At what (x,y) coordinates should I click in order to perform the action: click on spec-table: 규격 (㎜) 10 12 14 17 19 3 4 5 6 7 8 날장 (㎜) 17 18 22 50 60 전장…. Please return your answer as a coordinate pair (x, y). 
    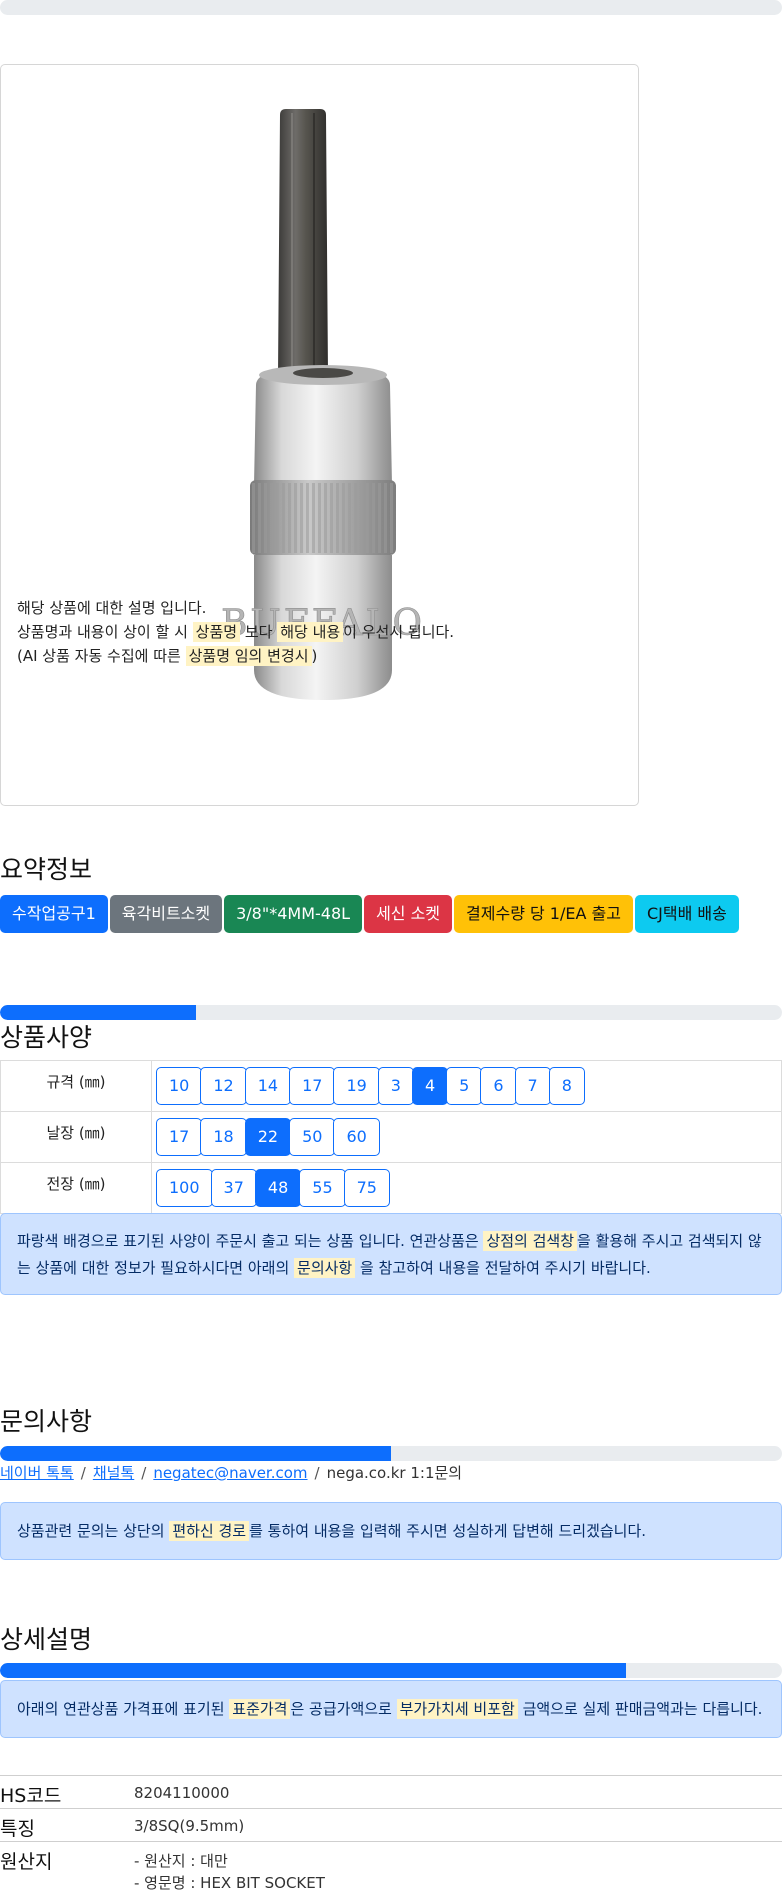
    Looking at the image, I should click on (391, 1137).